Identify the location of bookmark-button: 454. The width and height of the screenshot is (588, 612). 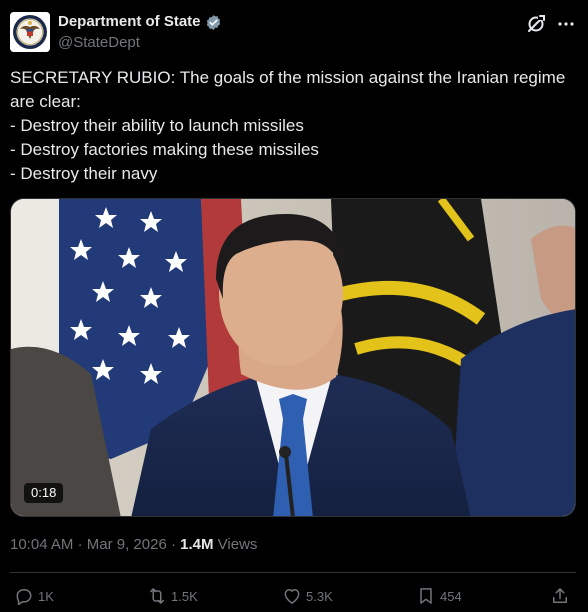
(439, 596).